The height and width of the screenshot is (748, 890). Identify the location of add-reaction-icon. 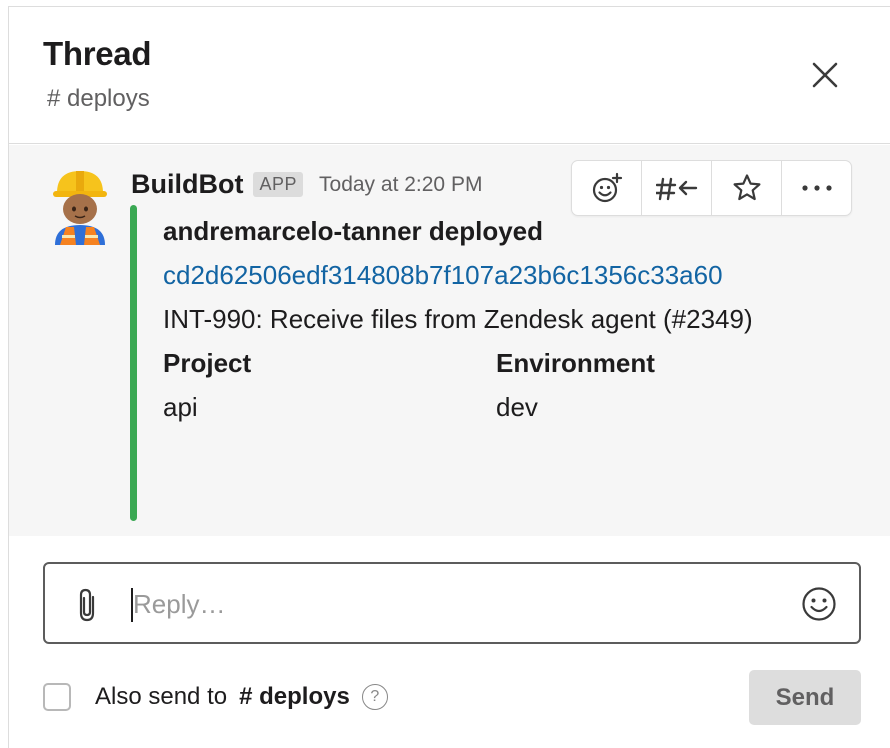
(607, 187).